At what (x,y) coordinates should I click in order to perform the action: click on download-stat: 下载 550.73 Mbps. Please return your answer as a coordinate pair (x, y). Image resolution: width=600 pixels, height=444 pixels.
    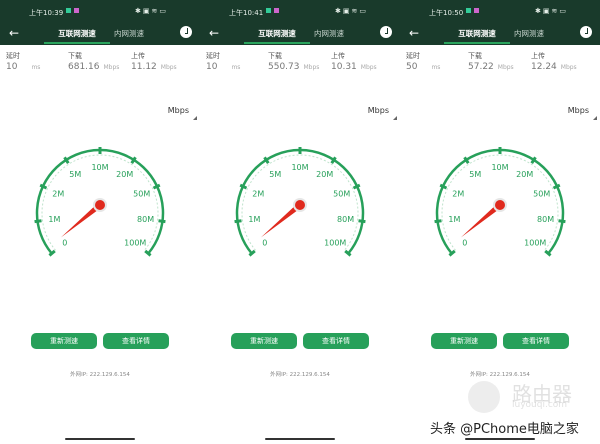
    Looking at the image, I should click on (293, 61).